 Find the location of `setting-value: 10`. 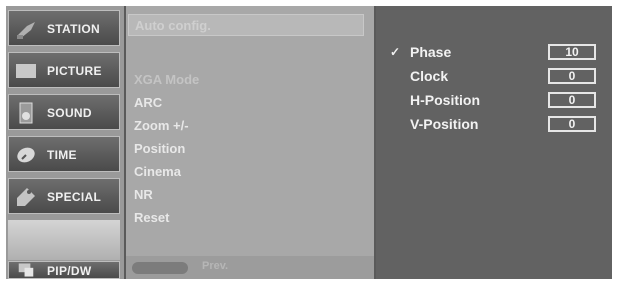

setting-value: 10 is located at coordinates (572, 52).